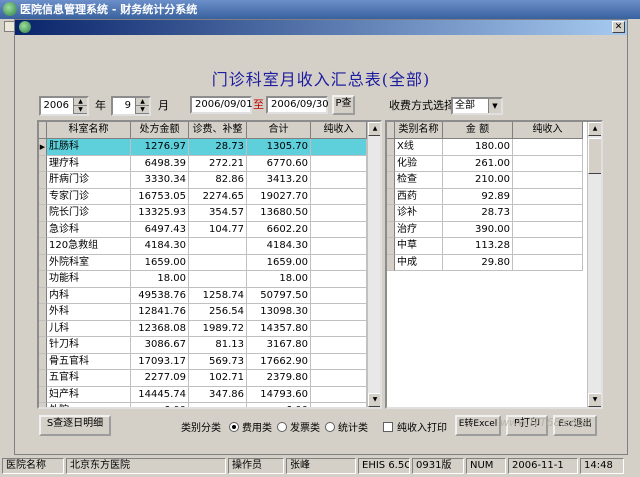 This screenshot has width=640, height=477. I want to click on table-cell: 6602.20, so click(279, 229).